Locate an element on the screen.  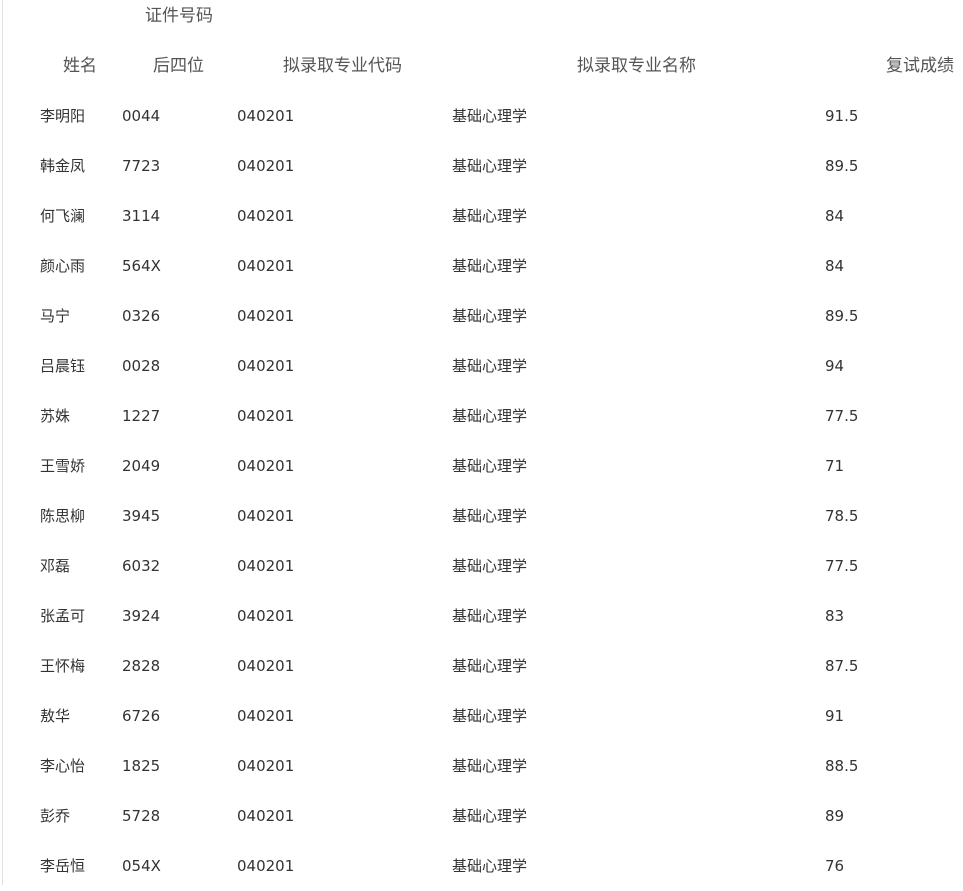
cell-score: 83 is located at coordinates (835, 616).